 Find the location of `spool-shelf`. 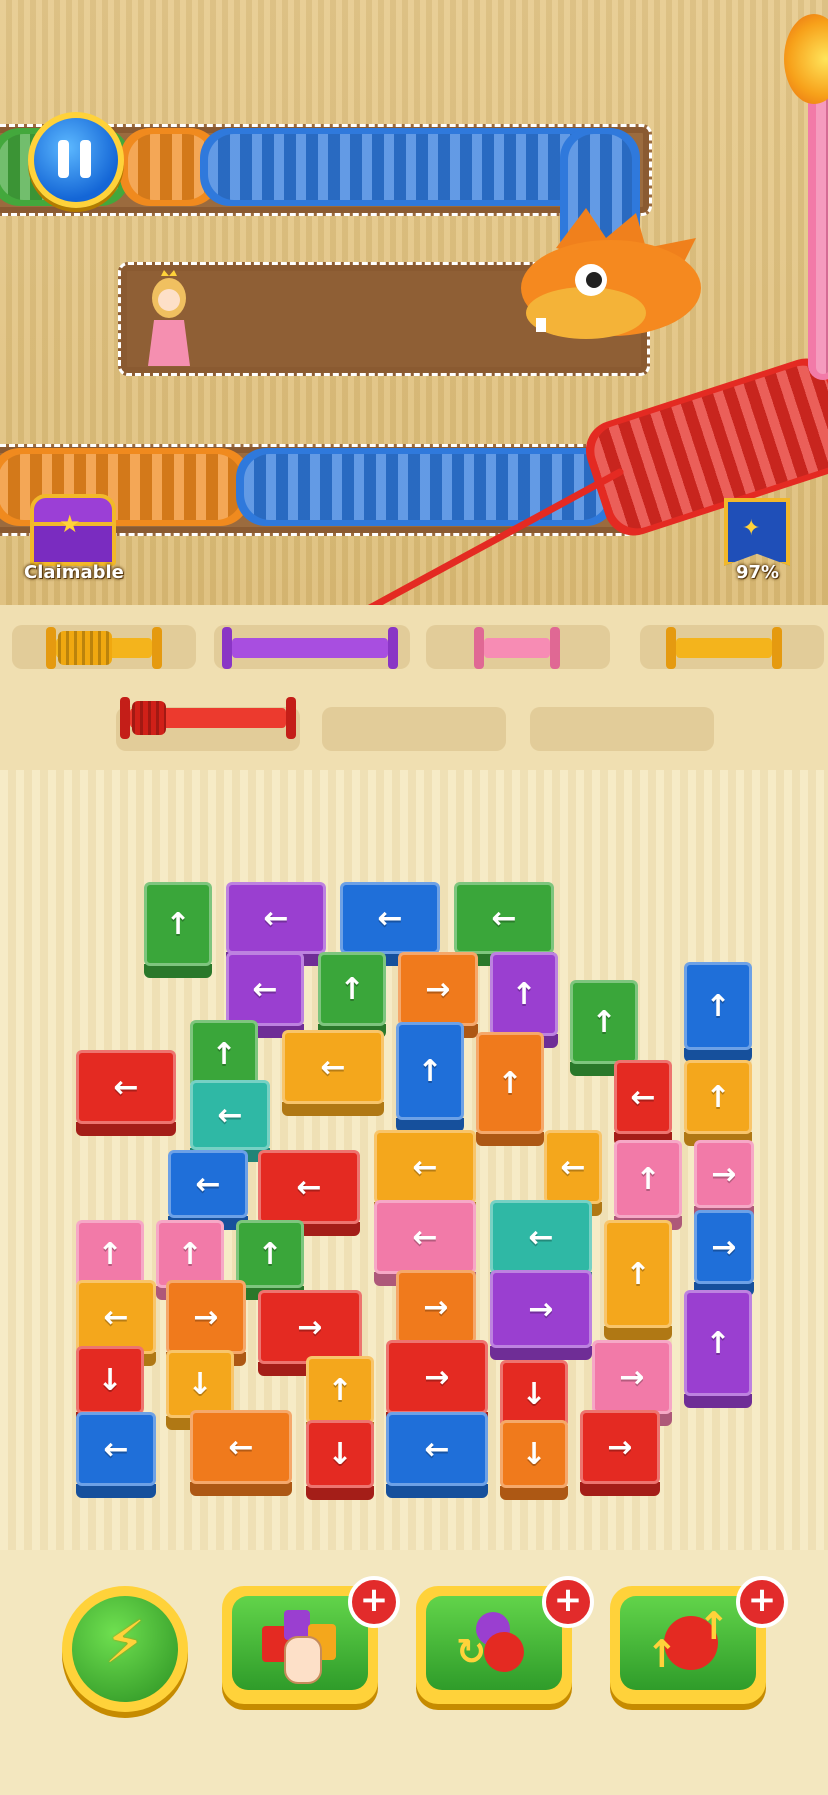

spool-shelf is located at coordinates (414, 687).